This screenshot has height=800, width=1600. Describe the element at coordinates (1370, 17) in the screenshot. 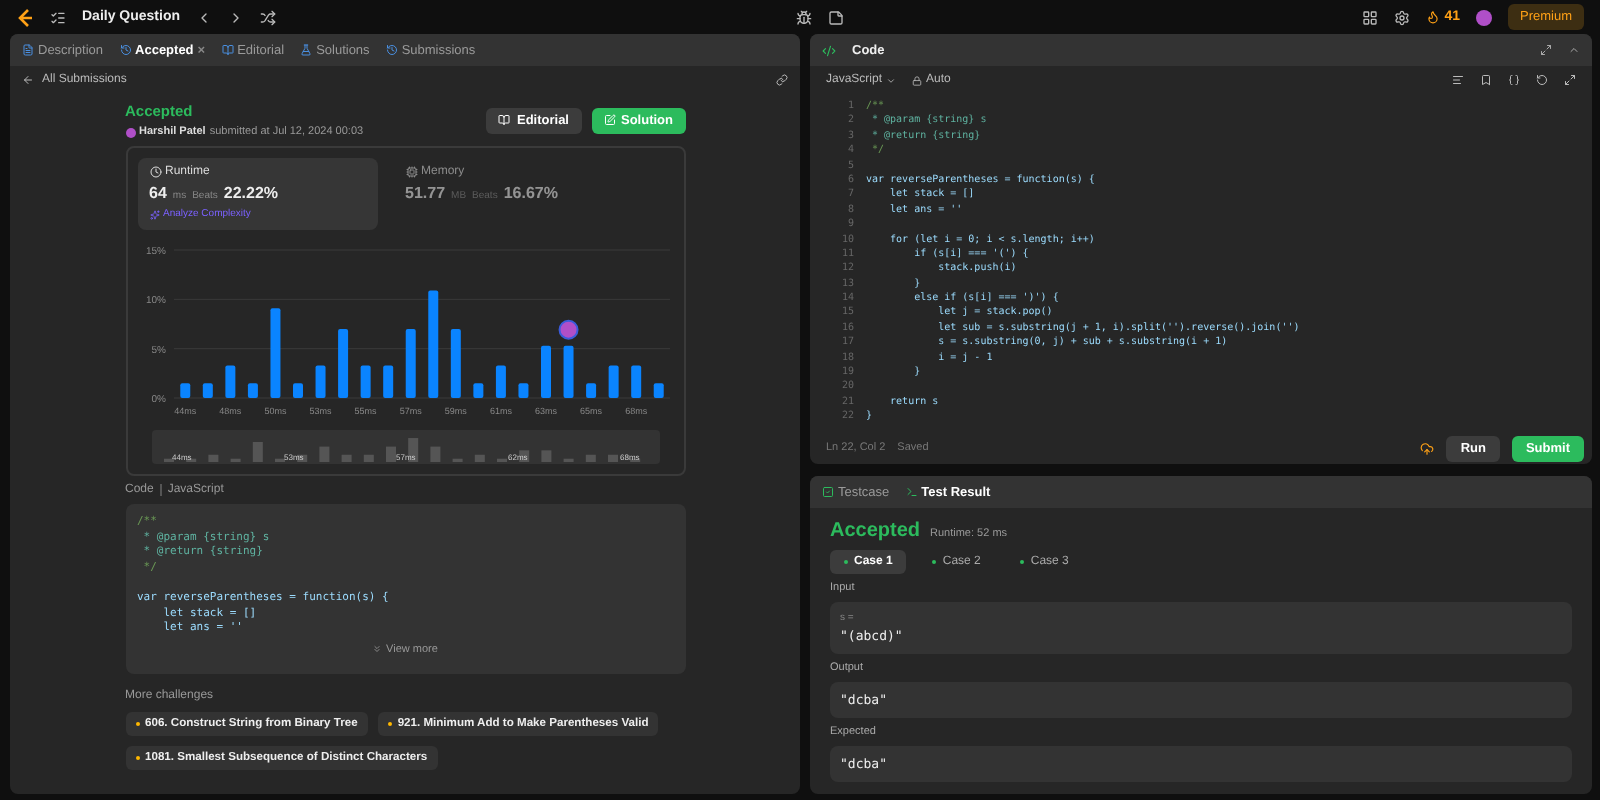

I see `grid-icon` at that location.